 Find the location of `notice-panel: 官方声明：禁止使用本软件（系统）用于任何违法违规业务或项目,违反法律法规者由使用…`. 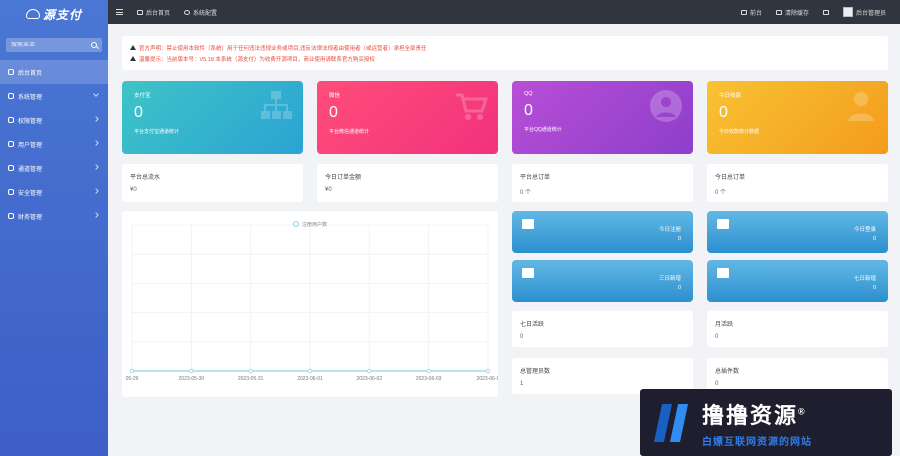

notice-panel: 官方声明：禁止使用本软件（系统）用于任何违法违规业务或项目,违反法律法规者由使用… is located at coordinates (505, 53).